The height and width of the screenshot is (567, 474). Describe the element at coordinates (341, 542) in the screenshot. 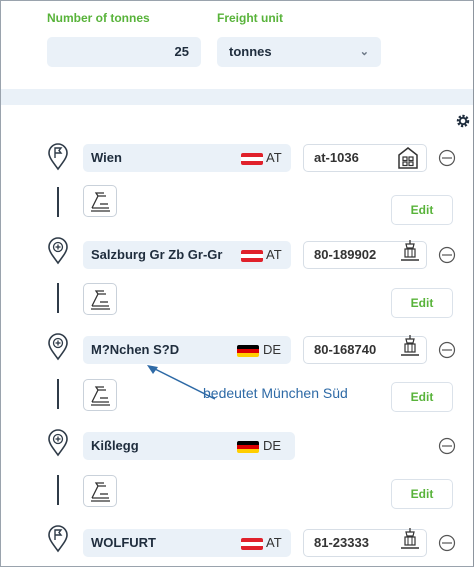

I see `station-code: 81-23333` at that location.